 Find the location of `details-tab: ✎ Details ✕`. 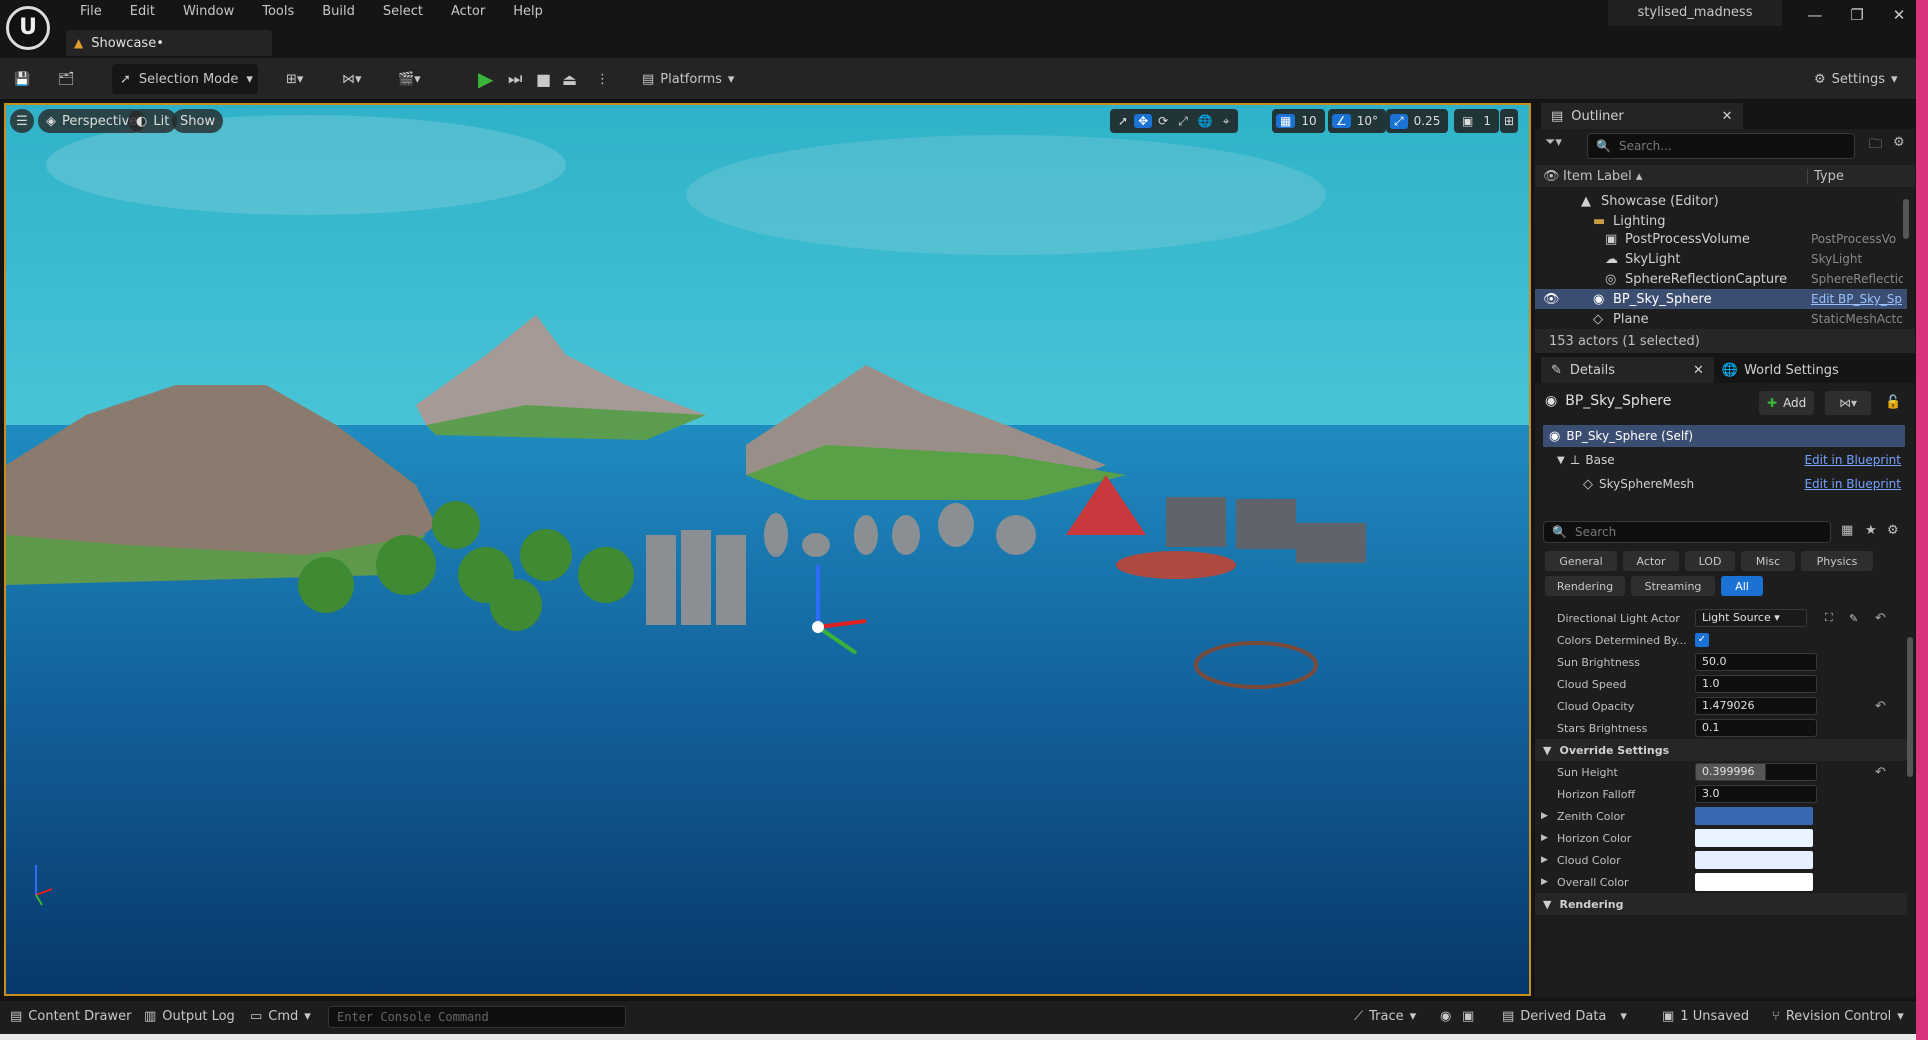

details-tab: ✎ Details ✕ is located at coordinates (1627, 370).